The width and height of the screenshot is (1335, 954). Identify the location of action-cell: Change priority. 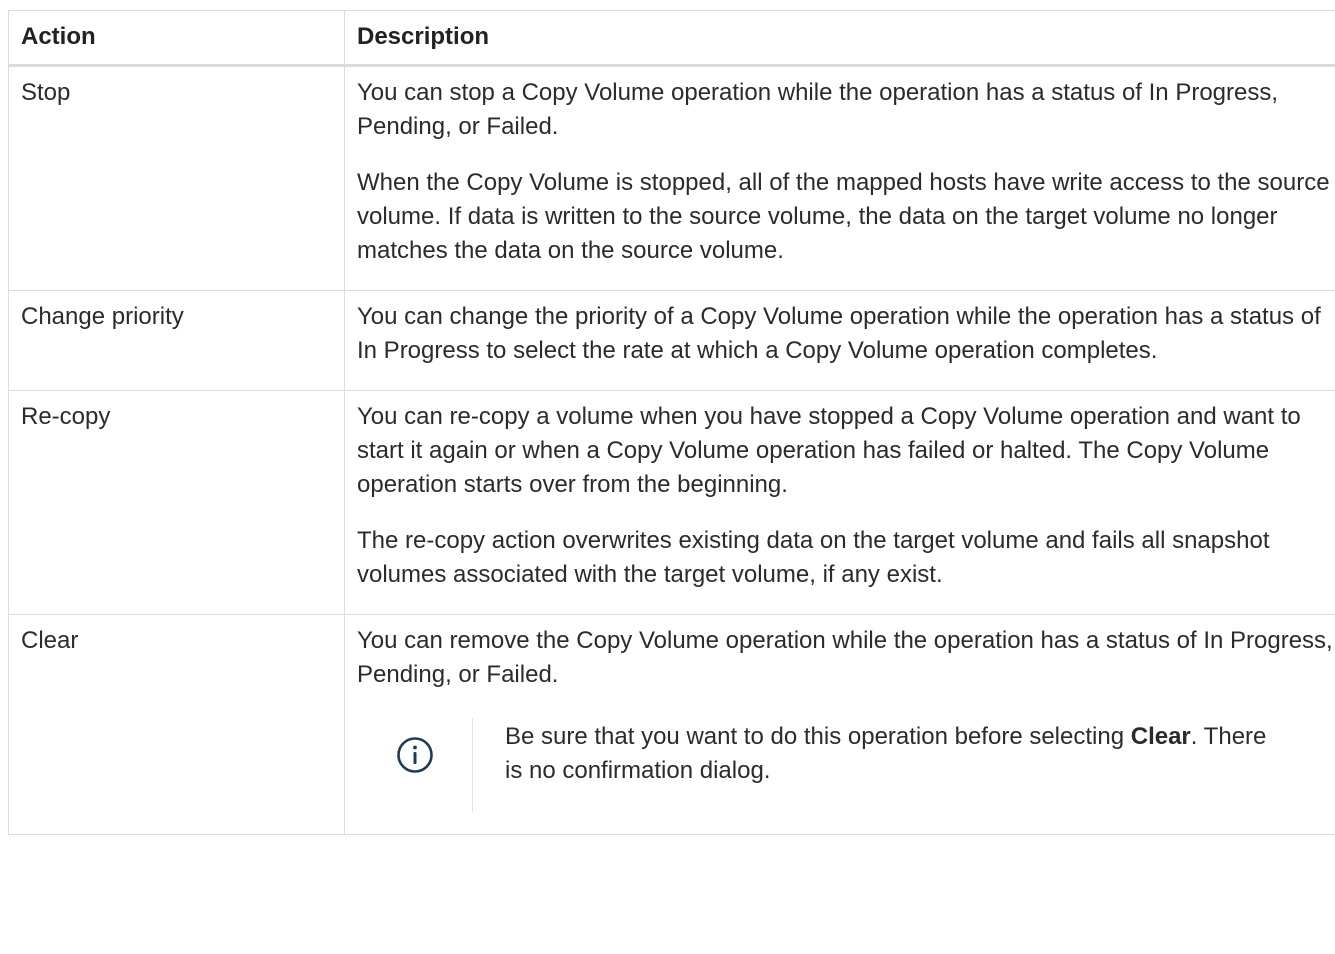
(176, 340).